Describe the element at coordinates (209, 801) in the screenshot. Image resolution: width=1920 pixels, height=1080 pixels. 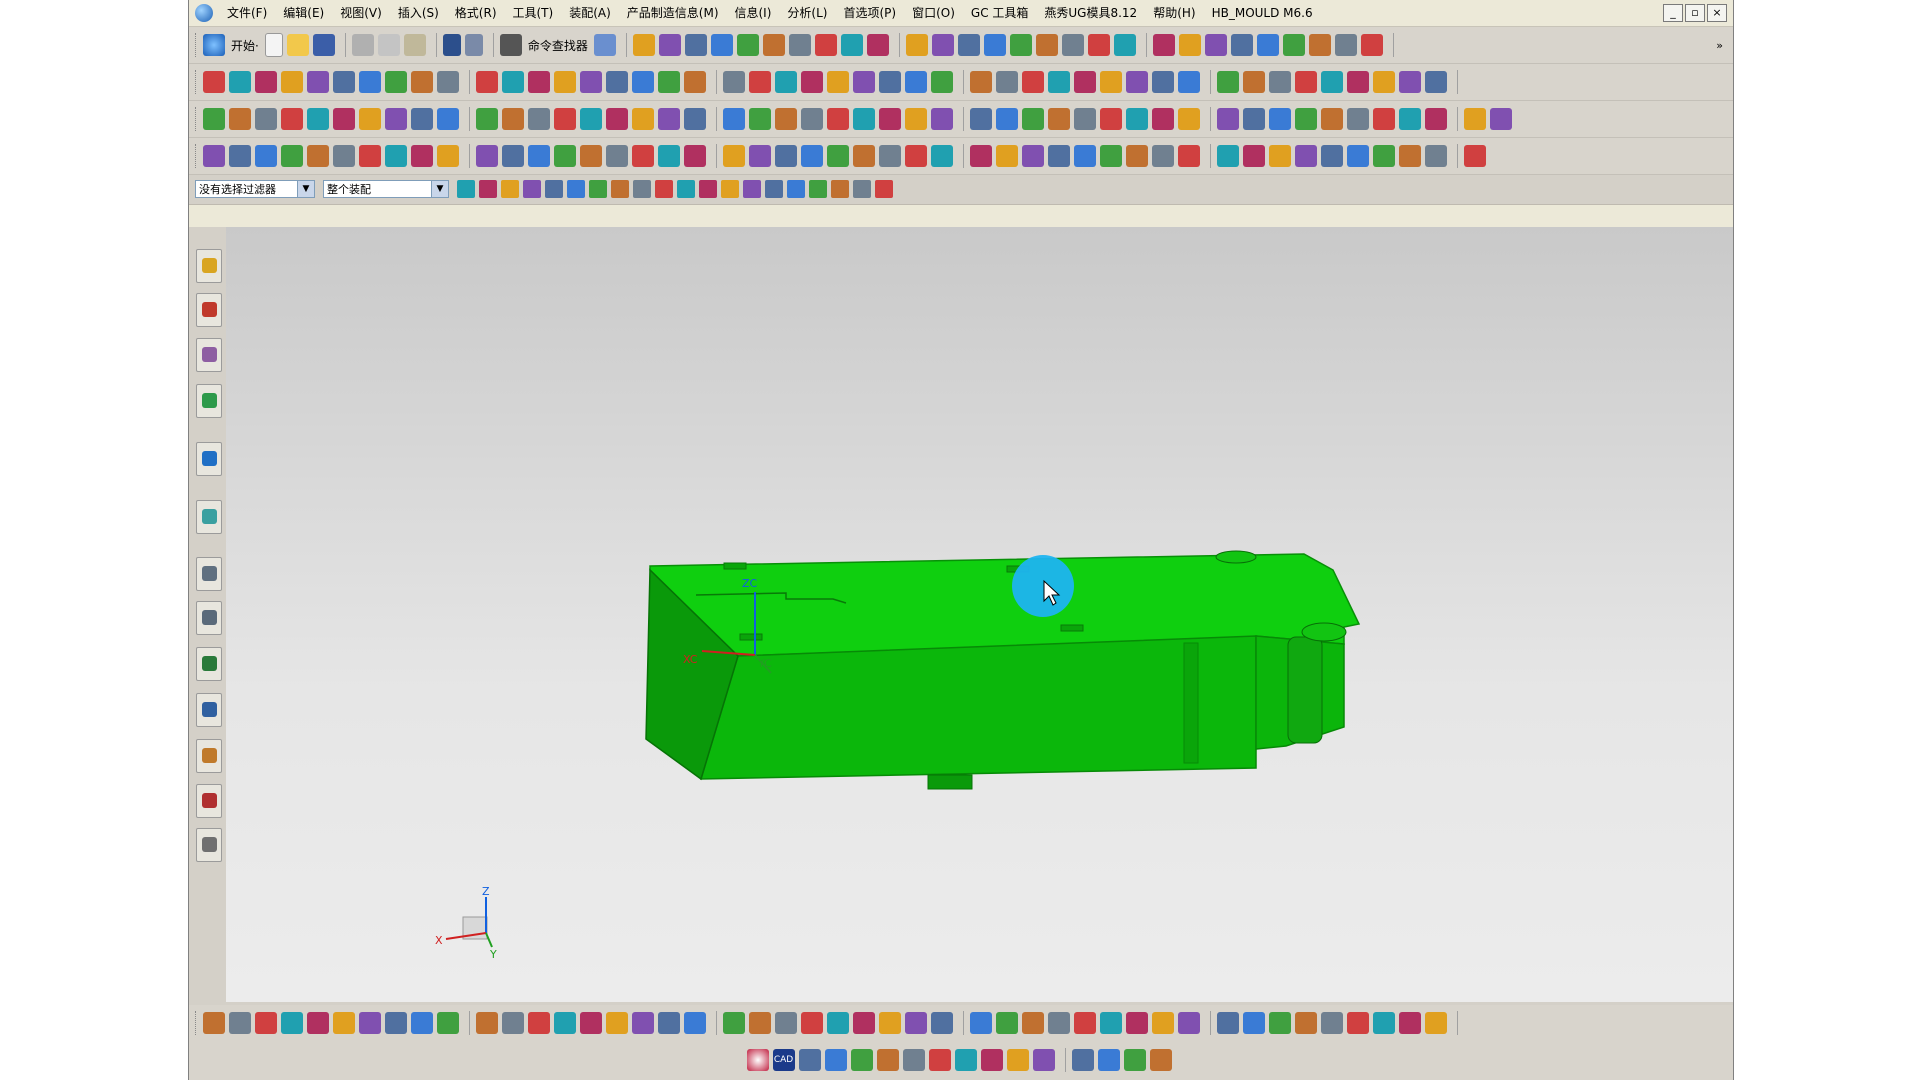
I see `hd3d-tools-tab` at that location.